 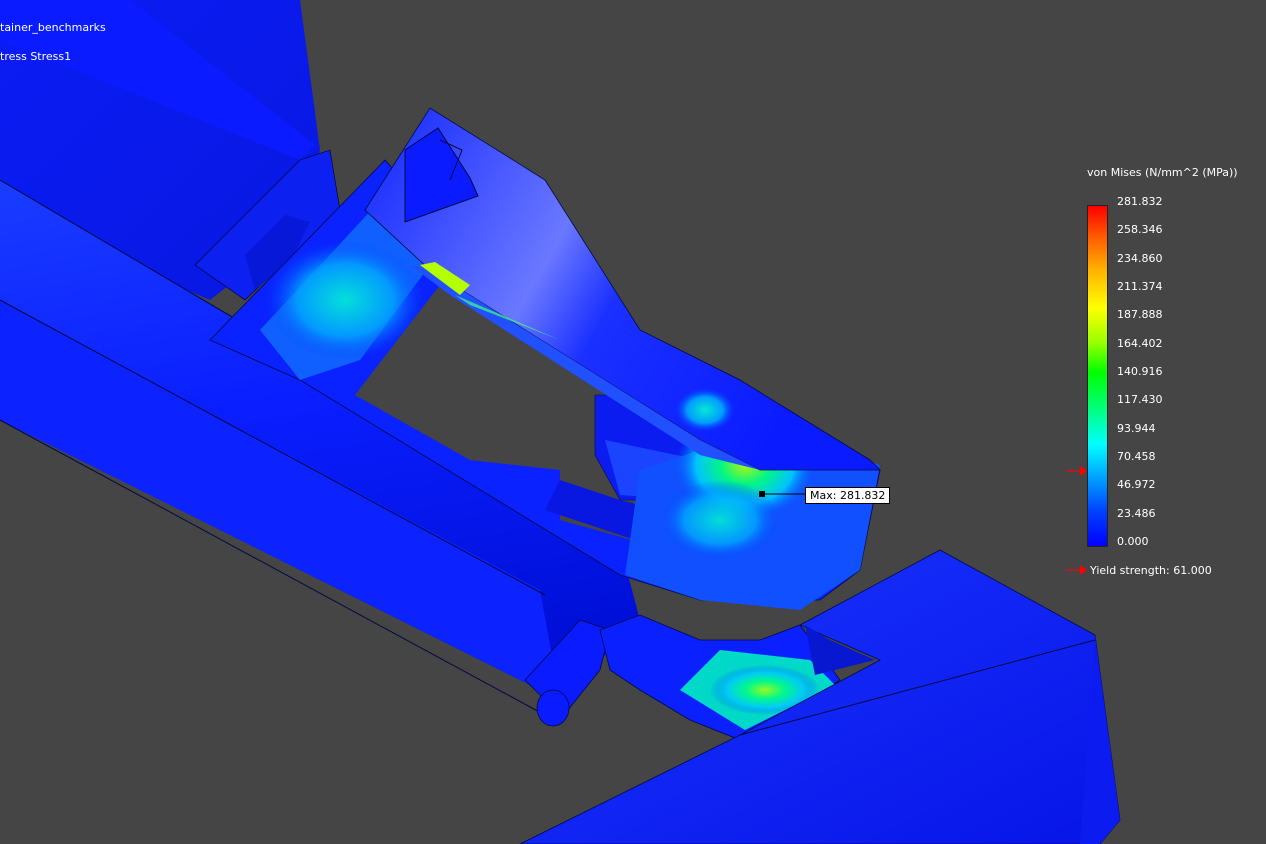 What do you see at coordinates (1097, 376) in the screenshot?
I see `color-scale-bar` at bounding box center [1097, 376].